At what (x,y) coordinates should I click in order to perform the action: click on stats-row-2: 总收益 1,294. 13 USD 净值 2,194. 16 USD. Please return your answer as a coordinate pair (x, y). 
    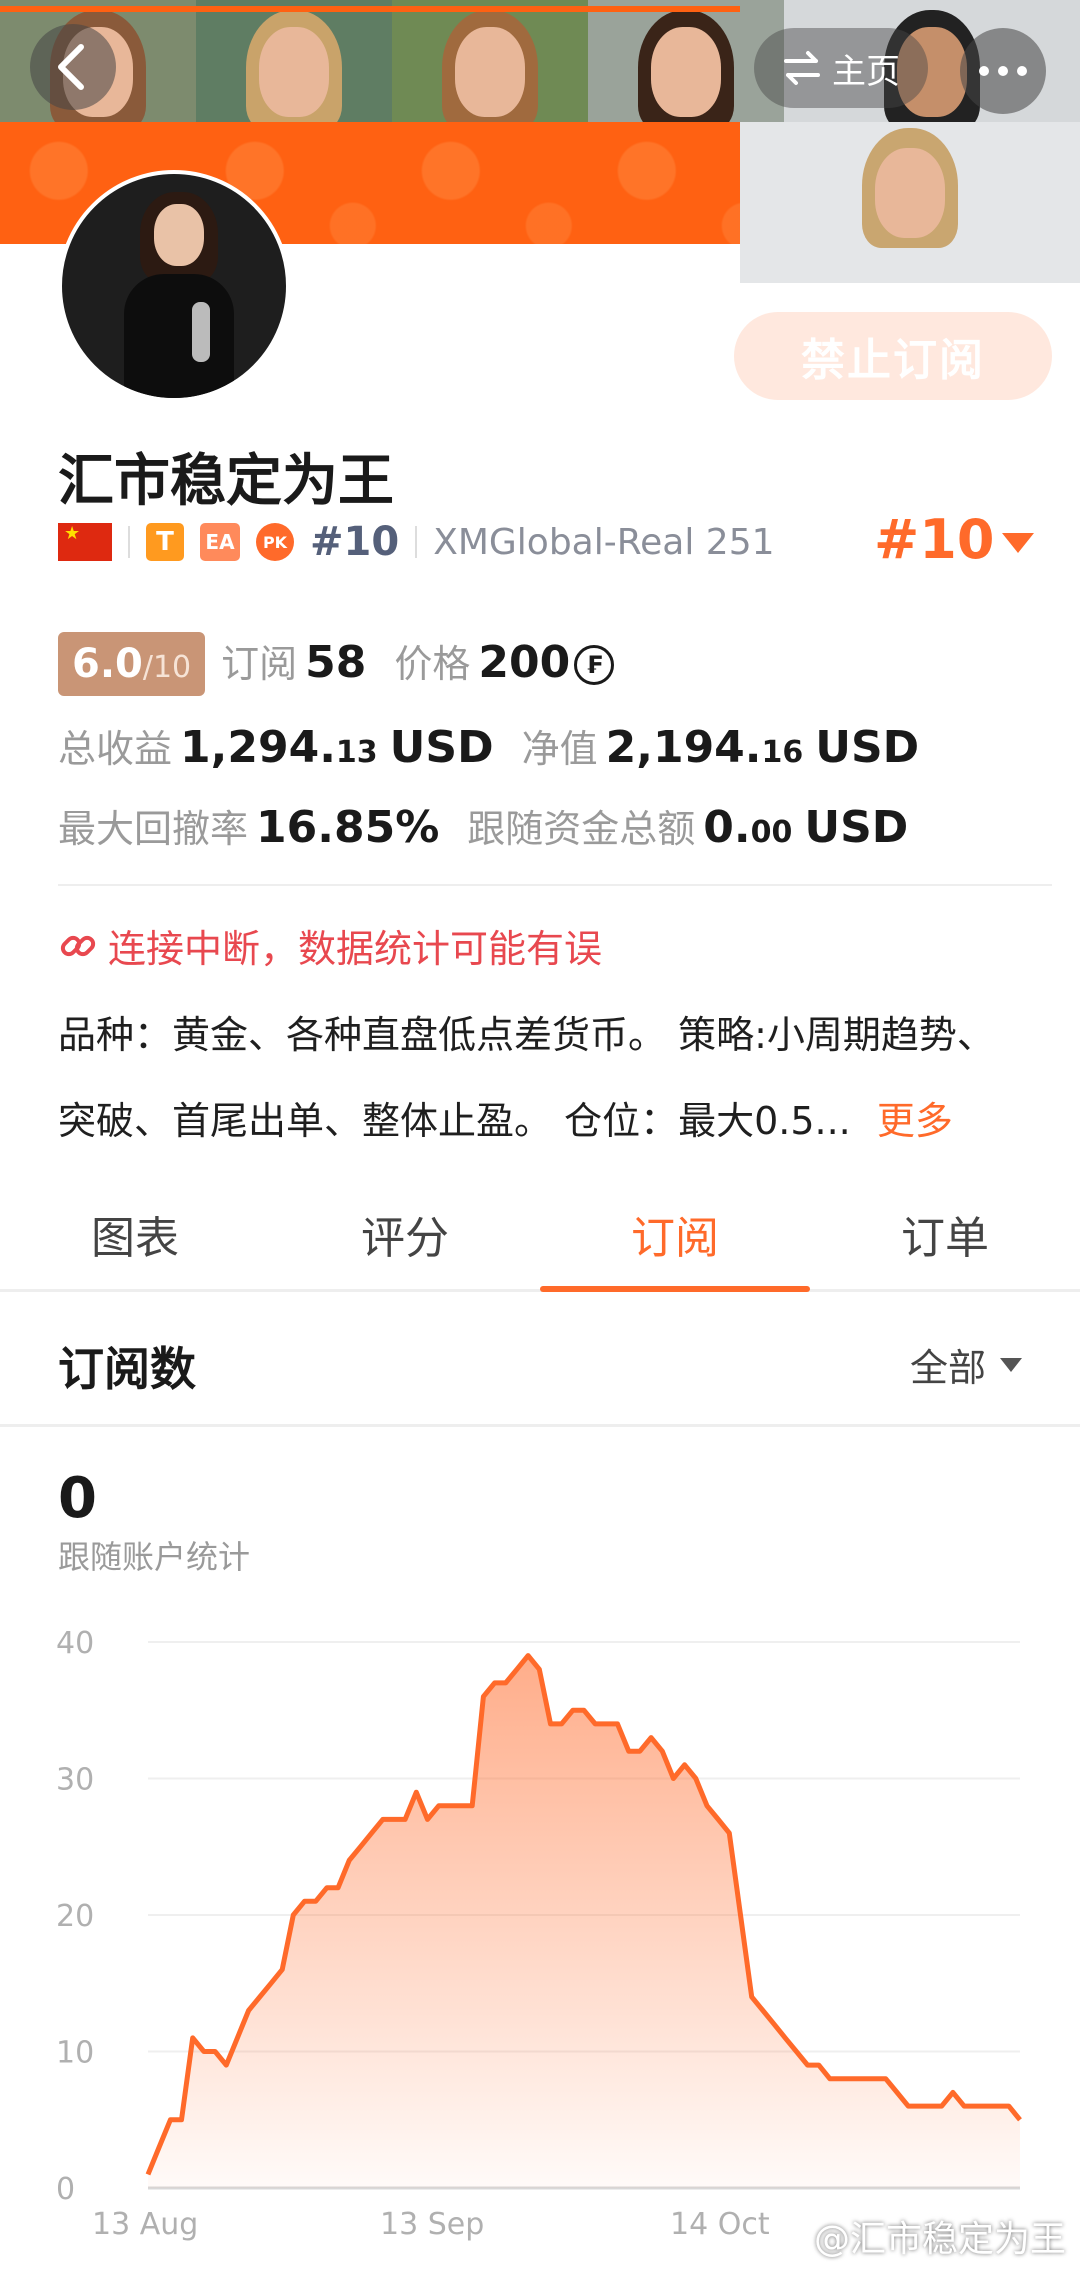
    Looking at the image, I should click on (488, 745).